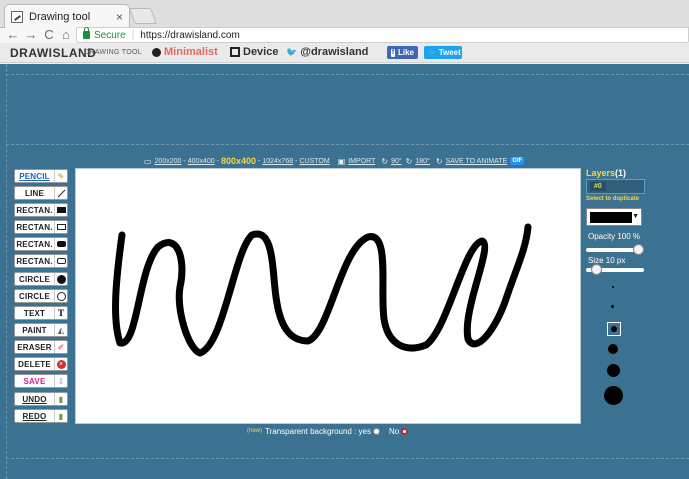 This screenshot has width=689, height=479. Describe the element at coordinates (41, 399) in the screenshot. I see `tool-undo-button: UNDO ▮` at that location.